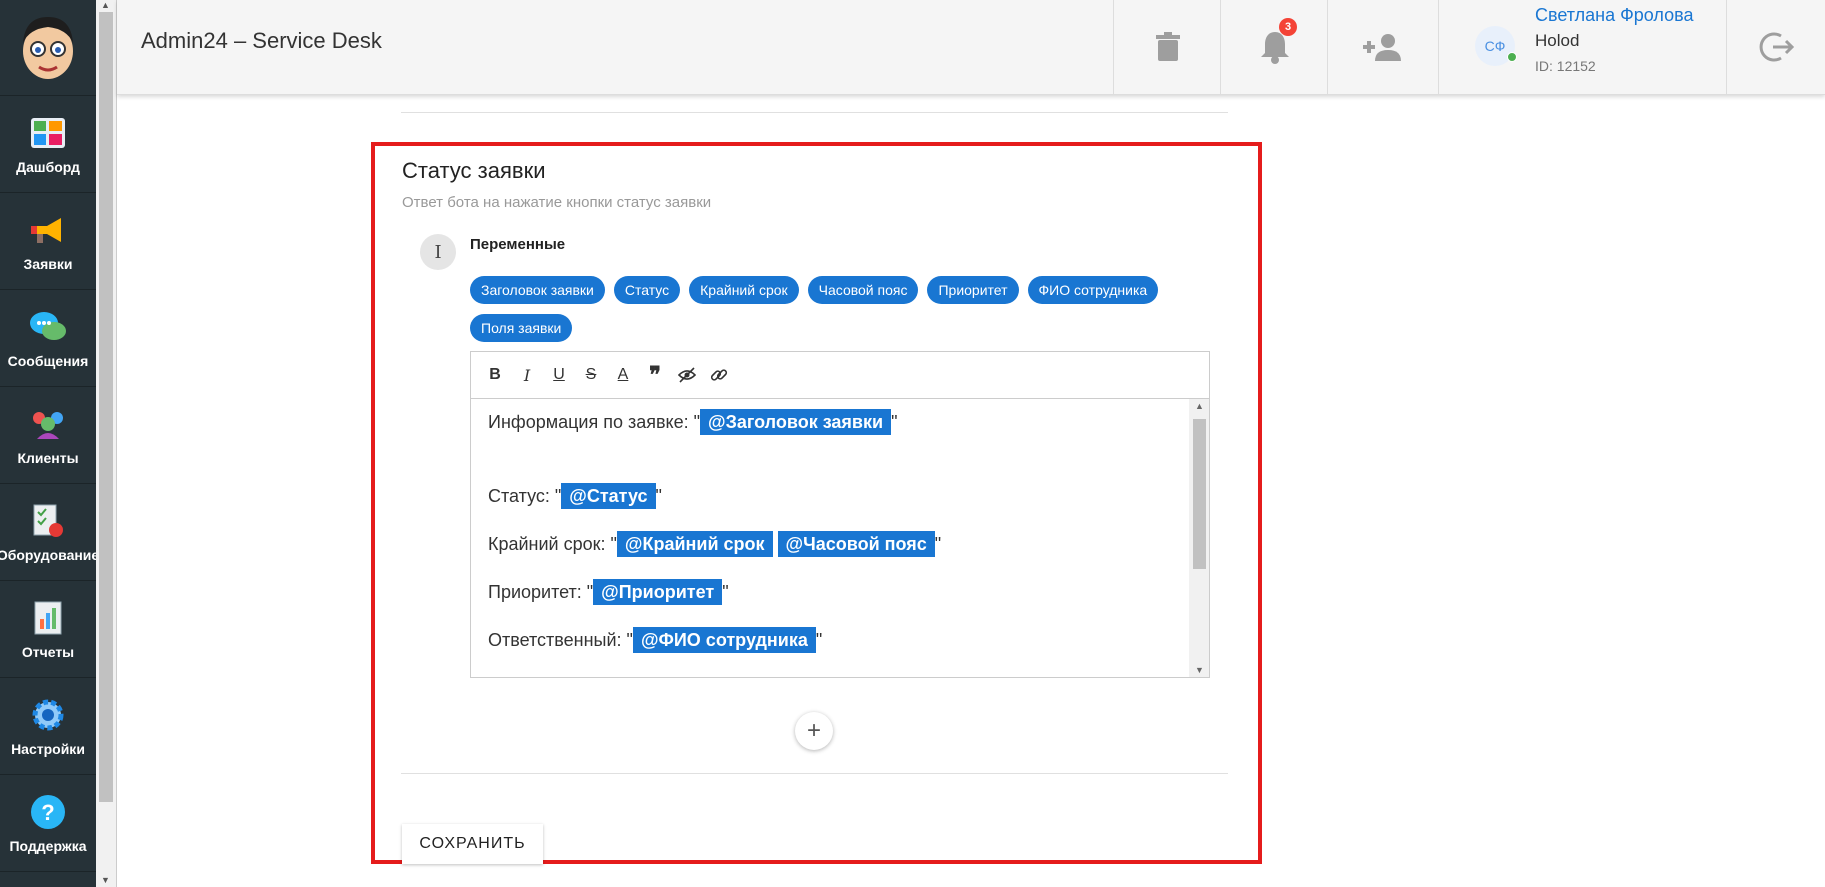  I want to click on font-color-icon: A, so click(623, 375).